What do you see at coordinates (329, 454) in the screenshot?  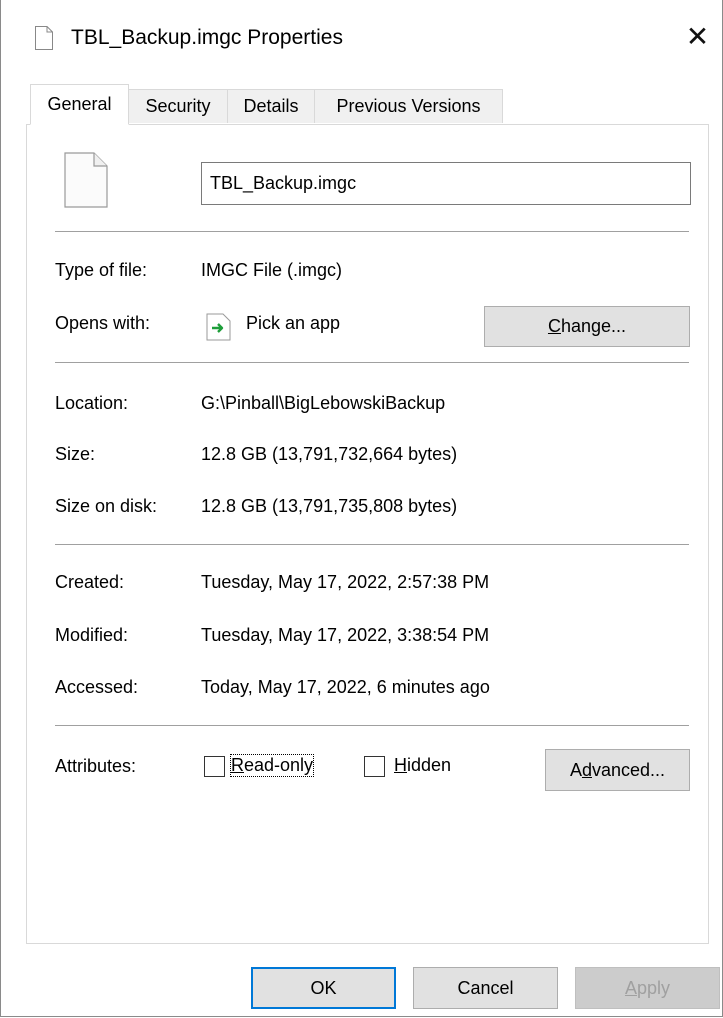 I see `size-value: 12.8 GB (13,791,732,664 bytes)` at bounding box center [329, 454].